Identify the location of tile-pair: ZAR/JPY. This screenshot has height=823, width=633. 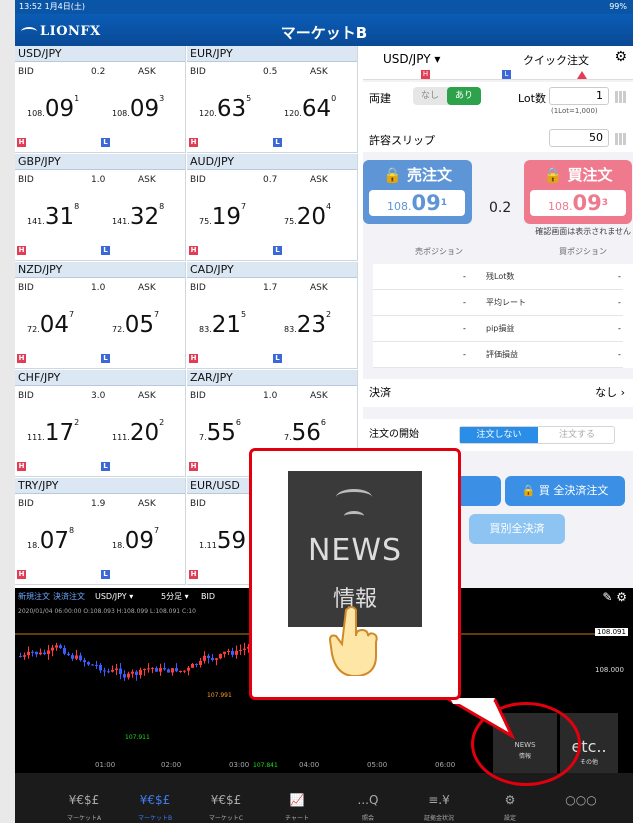
(272, 378).